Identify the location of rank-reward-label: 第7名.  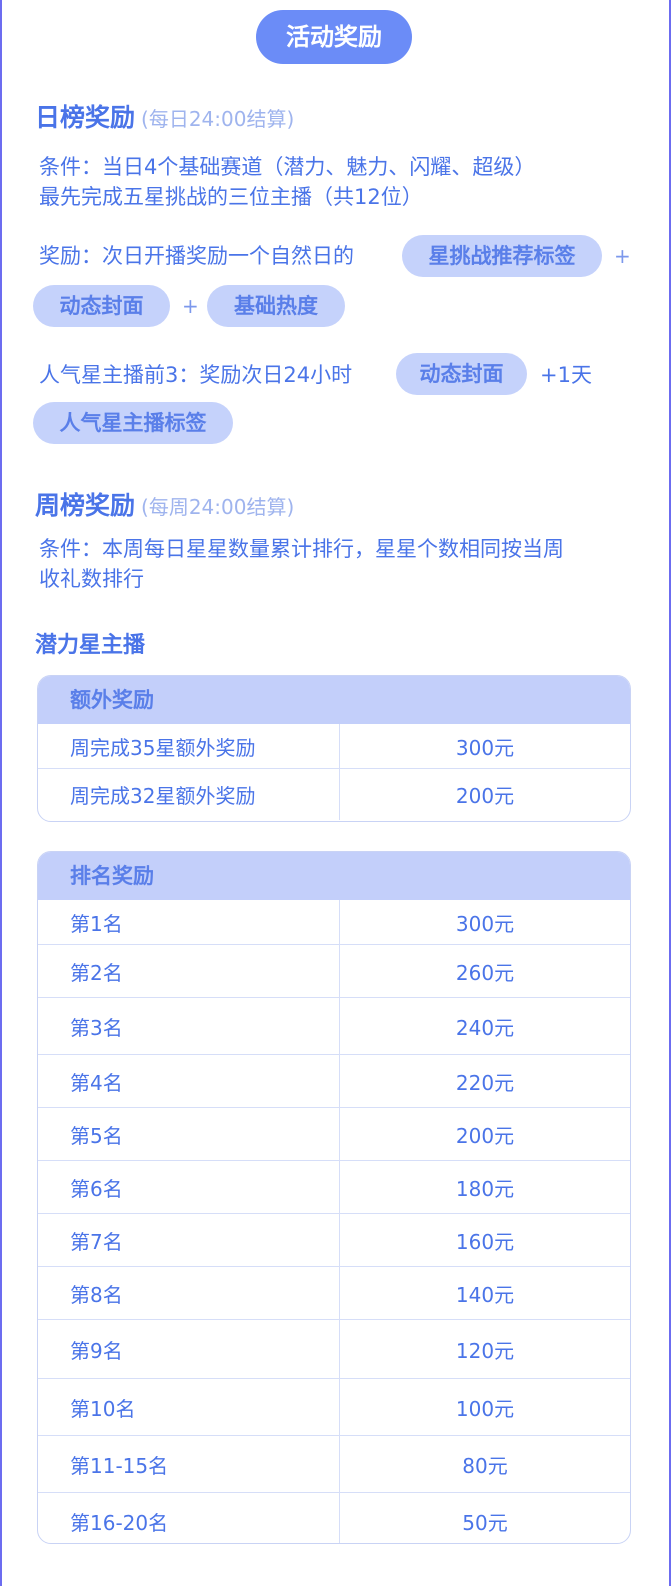
(189, 1240).